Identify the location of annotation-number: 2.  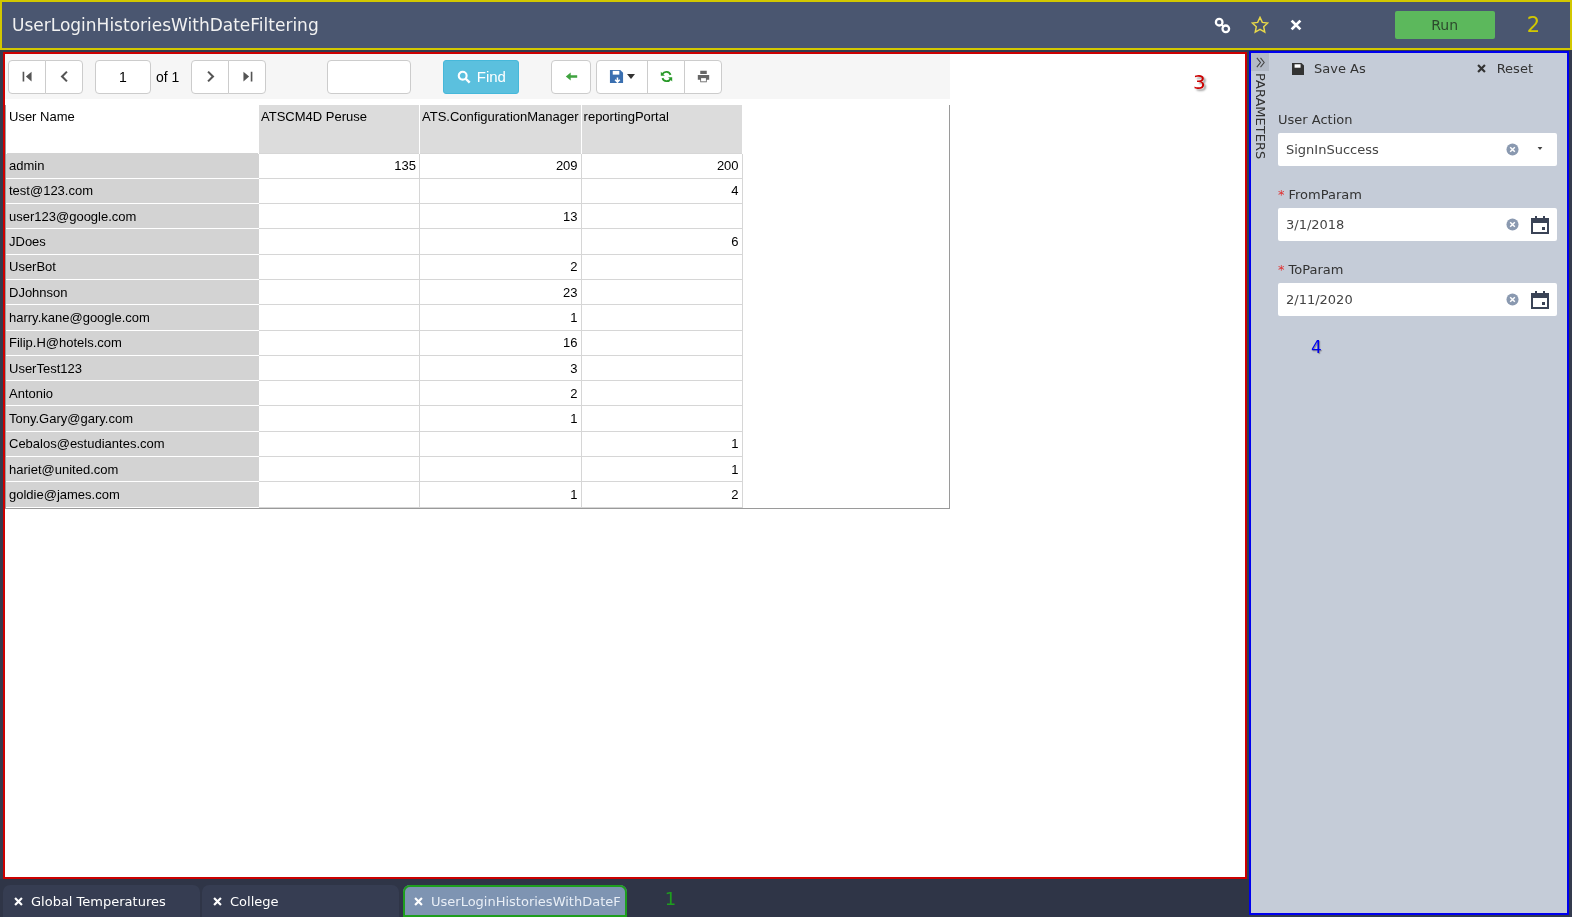
(1533, 25).